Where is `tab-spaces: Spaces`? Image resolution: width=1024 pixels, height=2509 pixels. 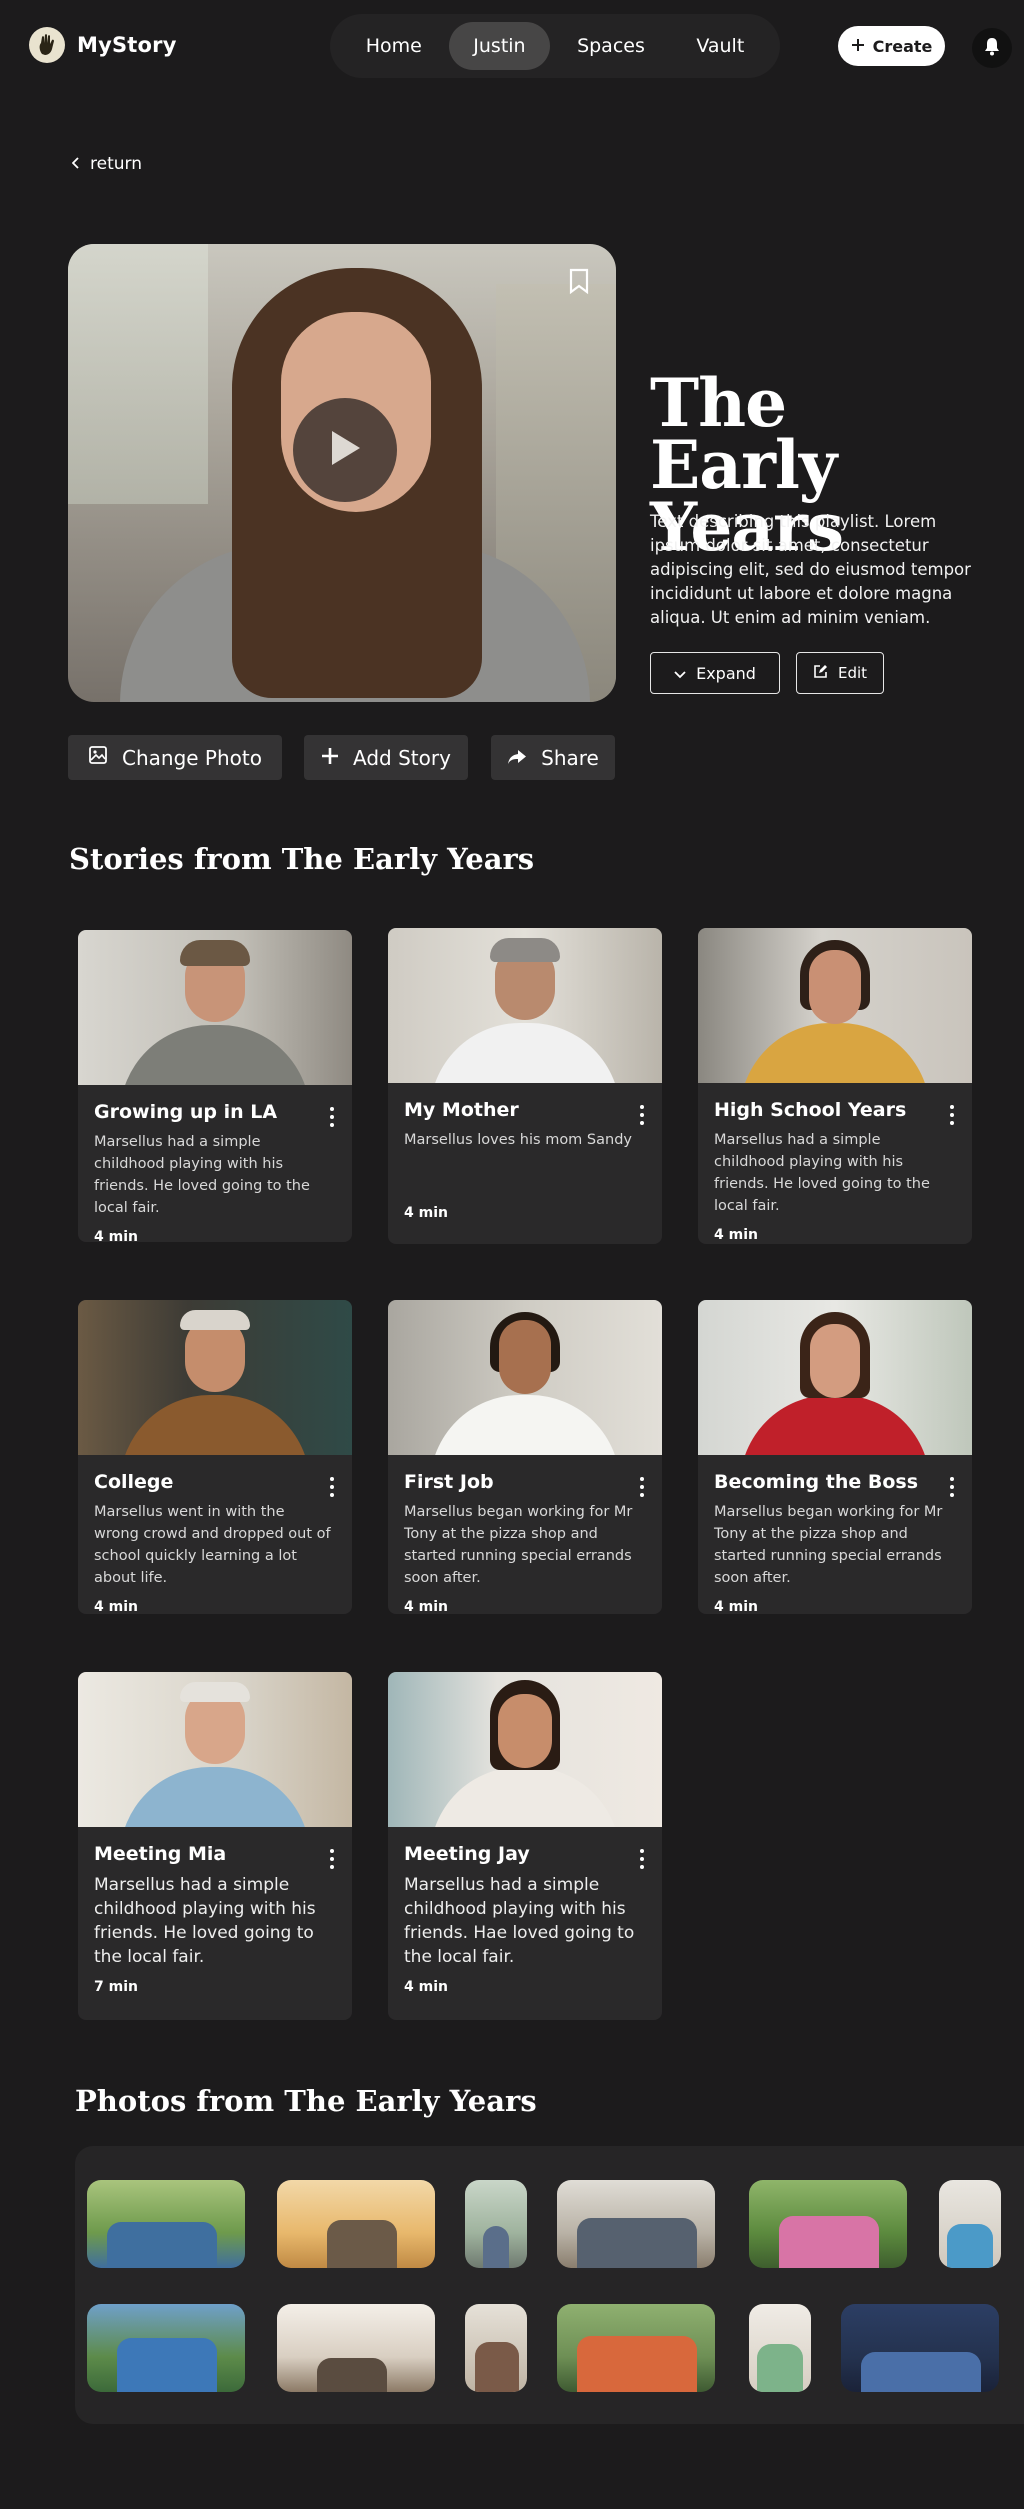 tab-spaces: Spaces is located at coordinates (611, 46).